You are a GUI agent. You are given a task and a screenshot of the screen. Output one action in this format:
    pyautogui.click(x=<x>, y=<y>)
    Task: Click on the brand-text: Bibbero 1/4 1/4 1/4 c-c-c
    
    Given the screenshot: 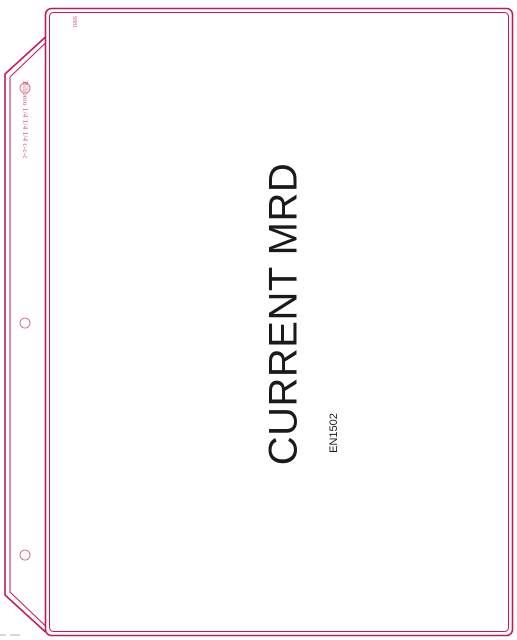 What is the action you would take?
    pyautogui.click(x=25, y=120)
    